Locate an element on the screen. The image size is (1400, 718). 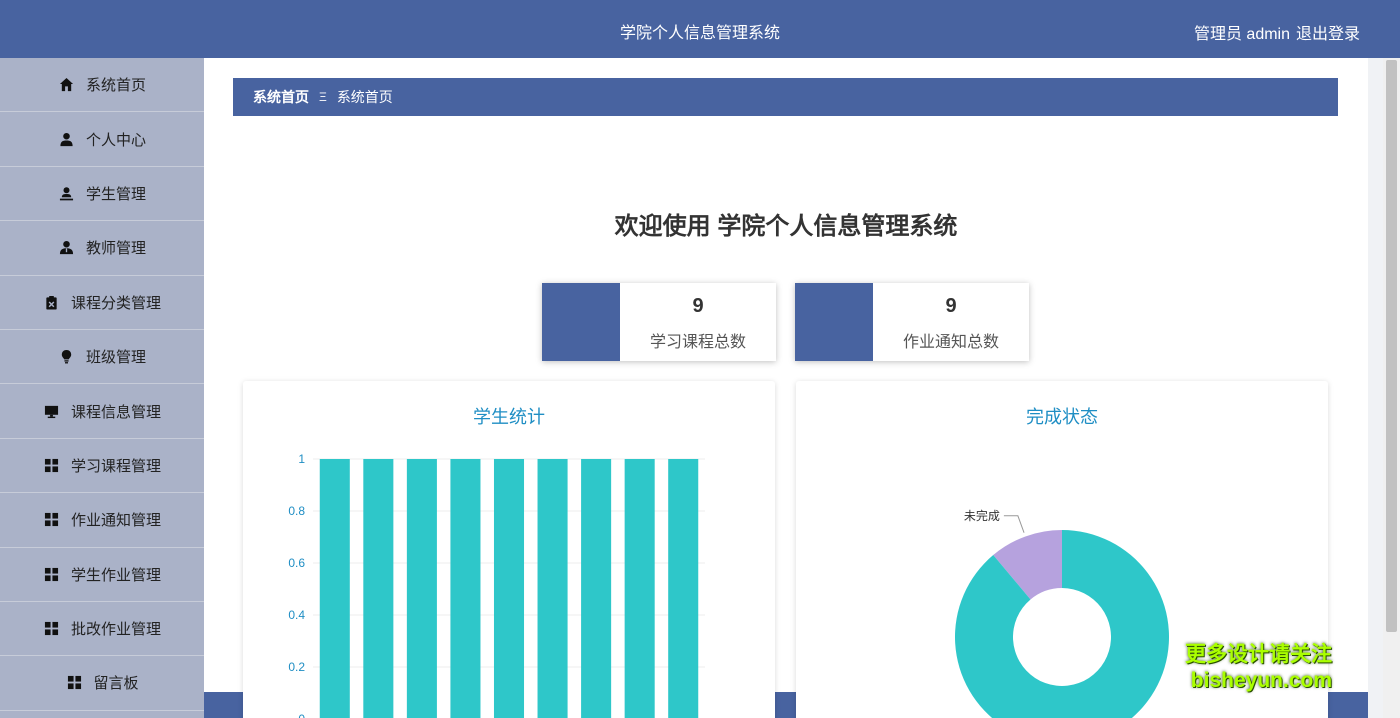
watermark: 更多设计请关注 bisheyun.com is located at coordinates (1252, 668).